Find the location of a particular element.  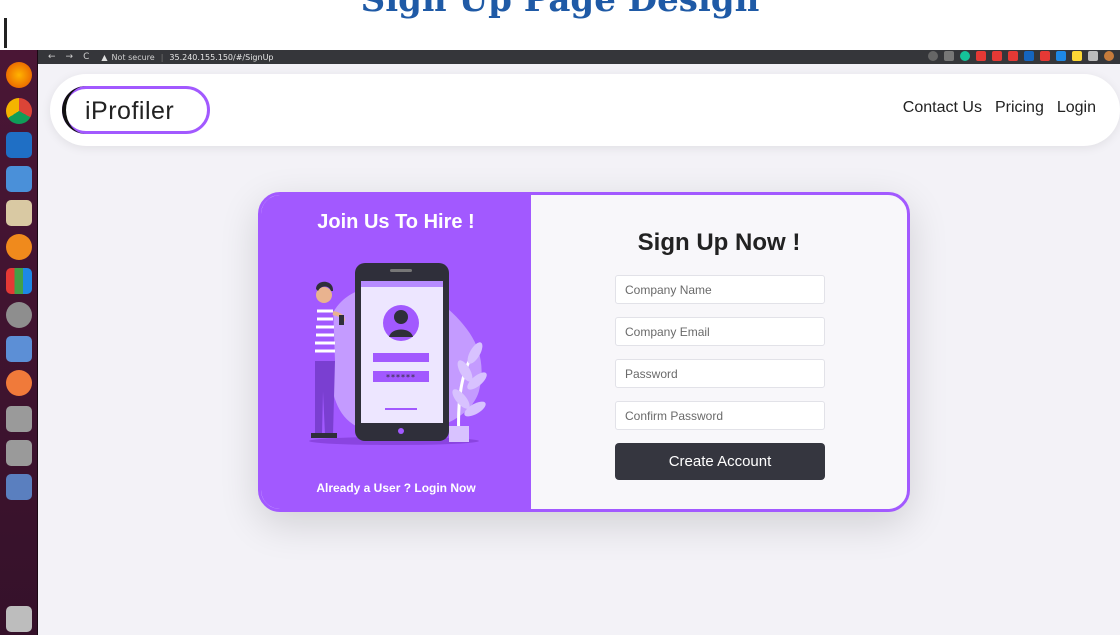

password-mask: ****** is located at coordinates (401, 377).